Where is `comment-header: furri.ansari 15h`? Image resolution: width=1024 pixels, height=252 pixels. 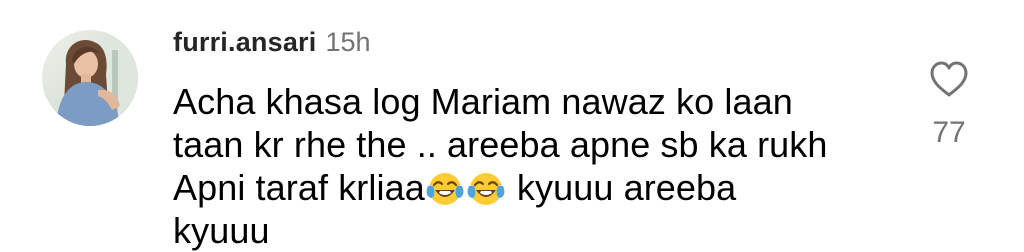 comment-header: furri.ansari 15h is located at coordinates (272, 42).